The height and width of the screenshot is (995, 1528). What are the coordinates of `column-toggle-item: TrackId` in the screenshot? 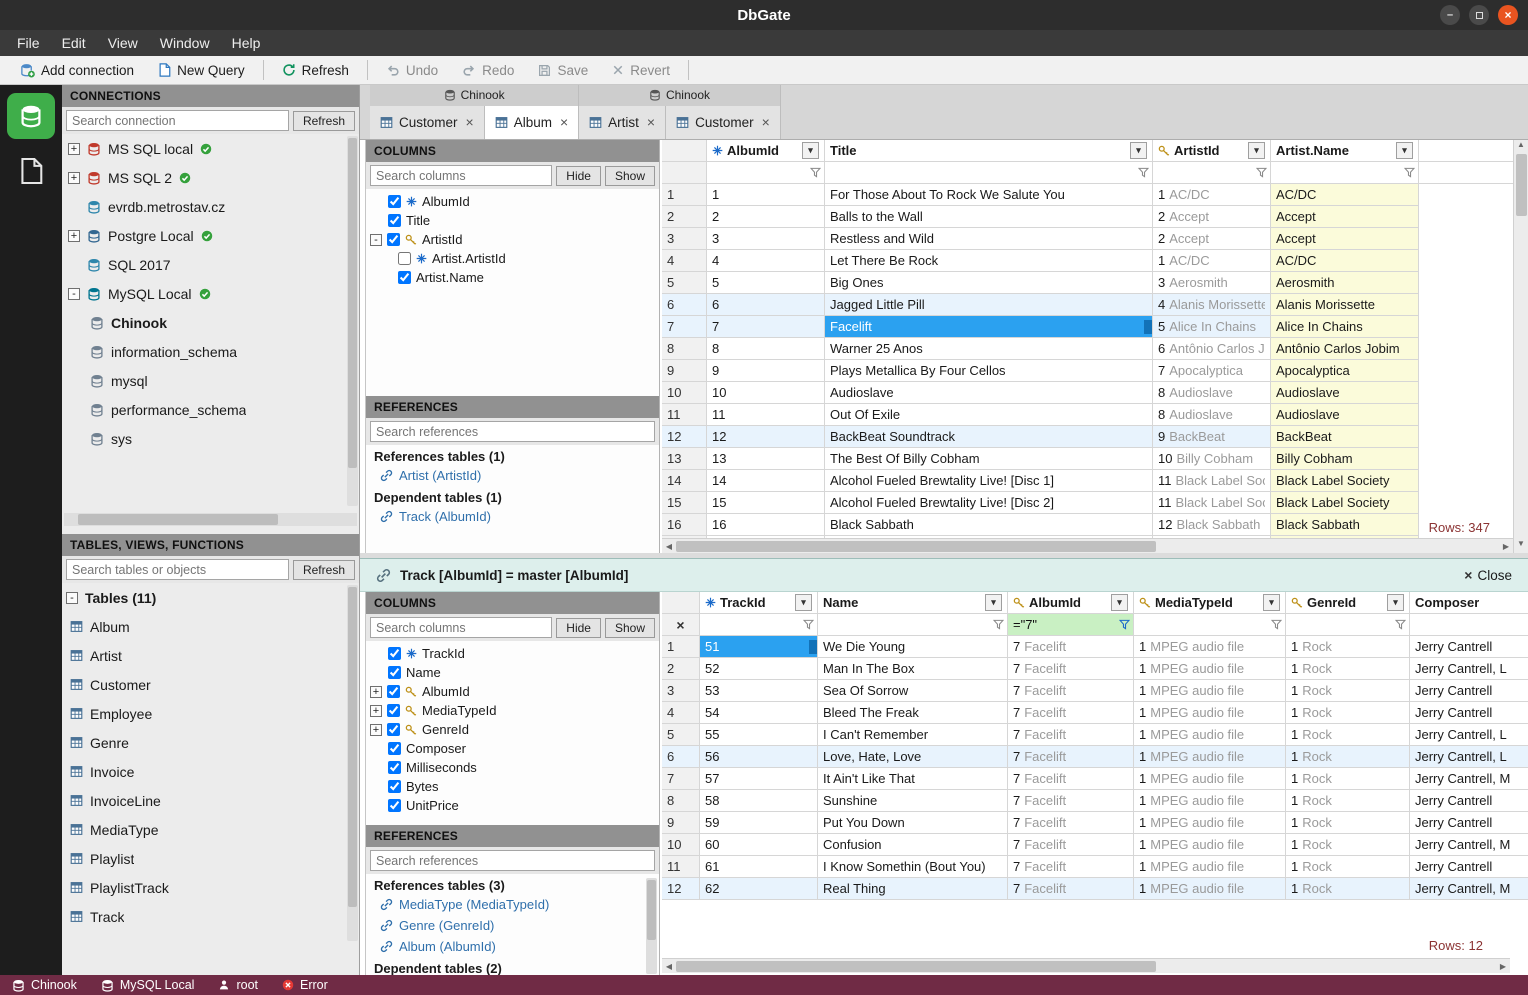 It's located at (512, 653).